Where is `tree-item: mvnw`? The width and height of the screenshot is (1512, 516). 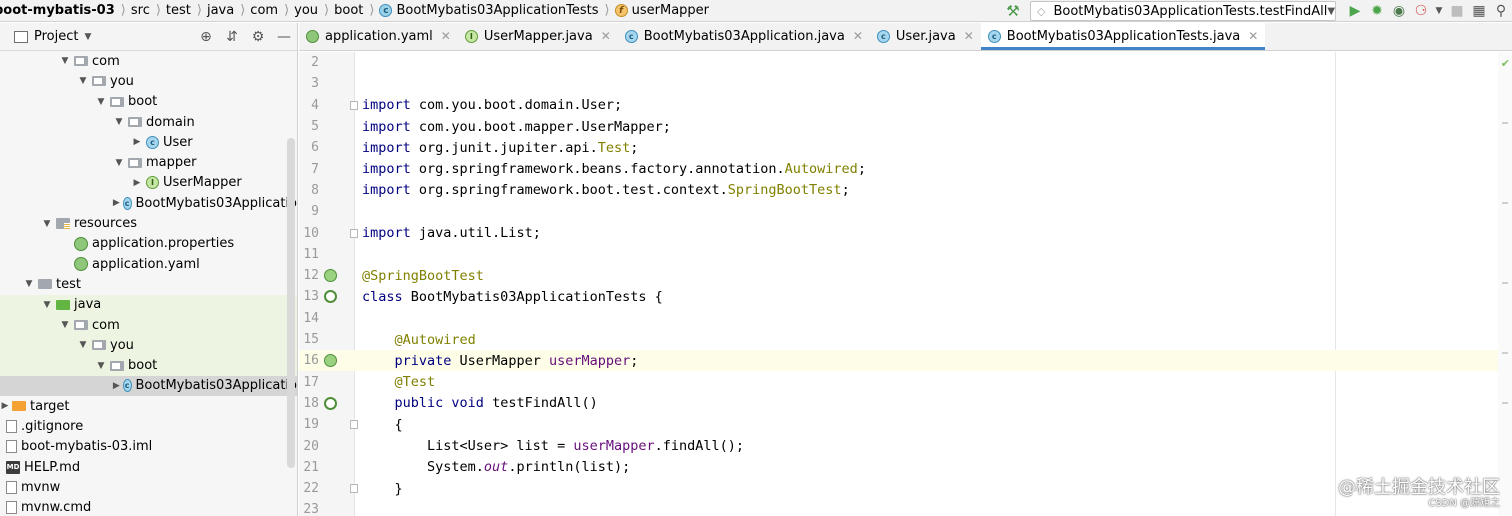
tree-item: mvnw is located at coordinates (148, 487).